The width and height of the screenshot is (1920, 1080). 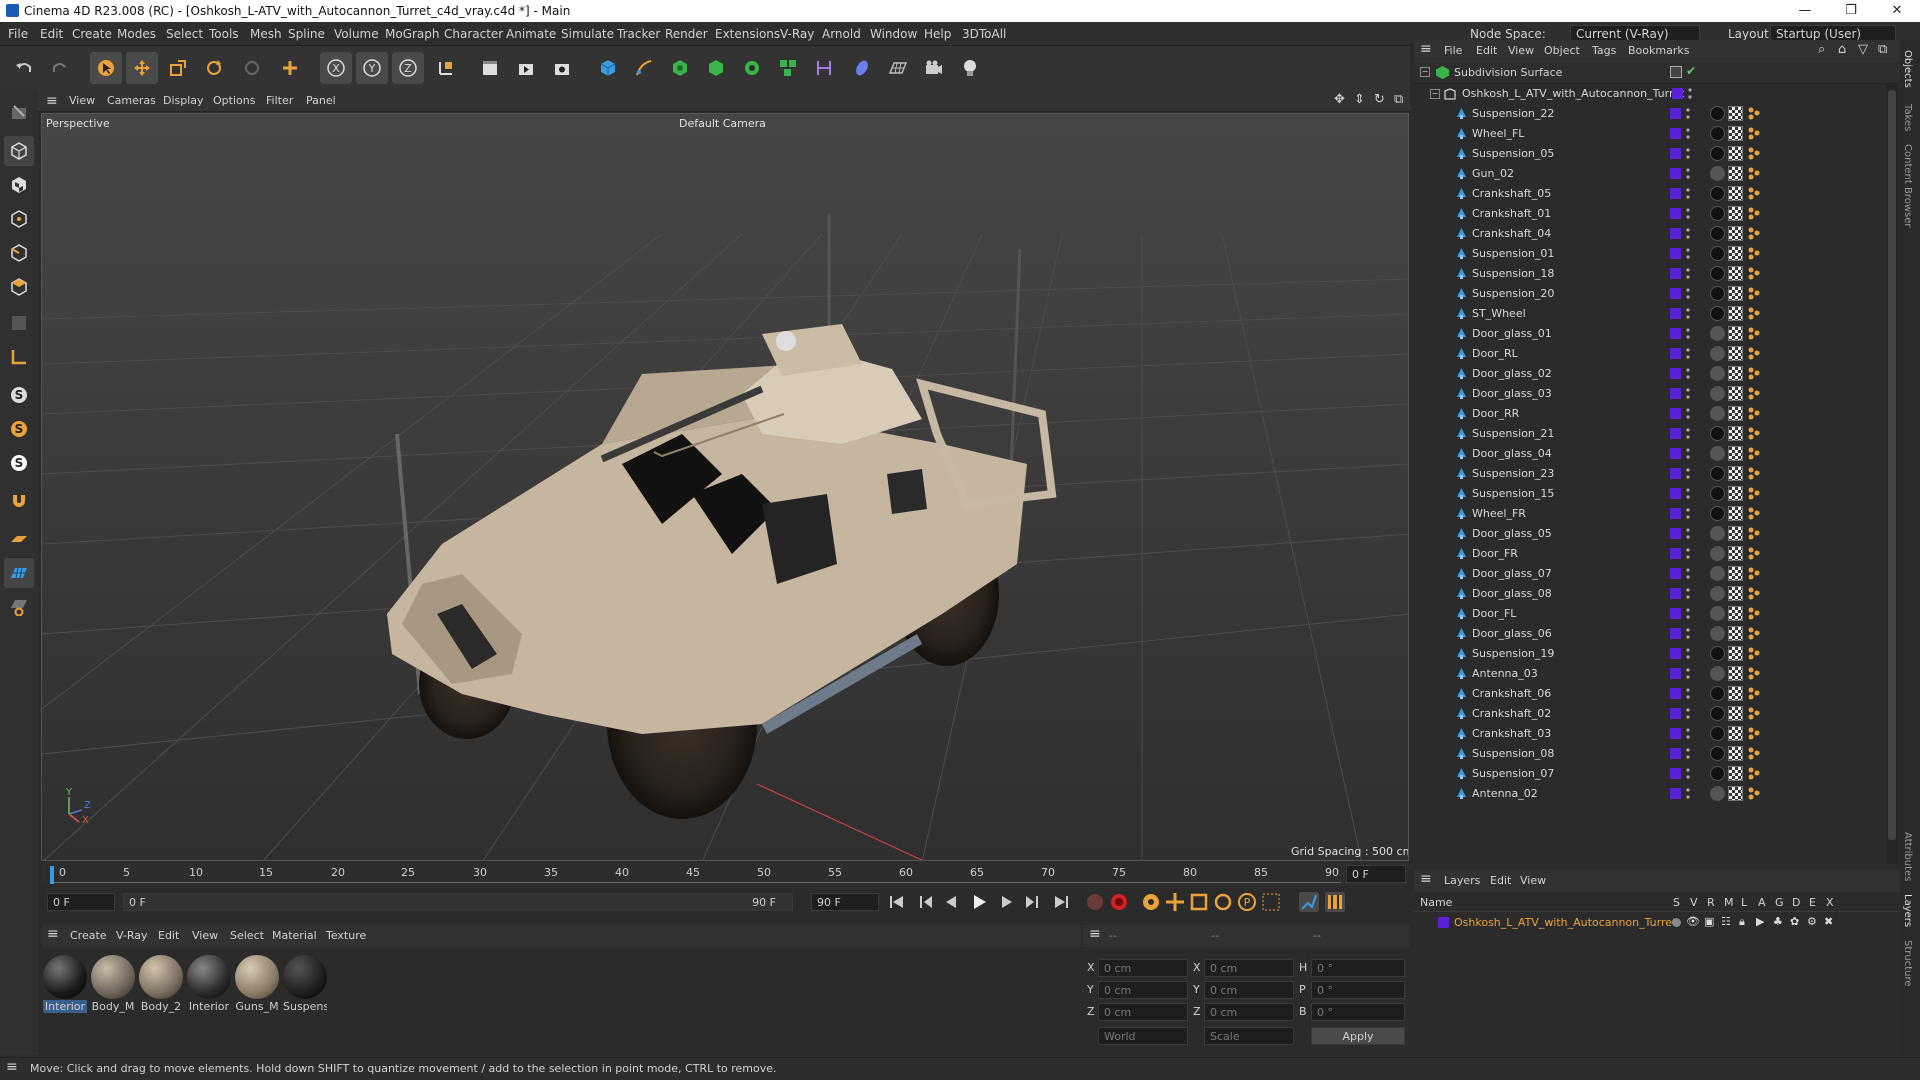 What do you see at coordinates (1604, 50) in the screenshot?
I see `object-menu-tags: Tags` at bounding box center [1604, 50].